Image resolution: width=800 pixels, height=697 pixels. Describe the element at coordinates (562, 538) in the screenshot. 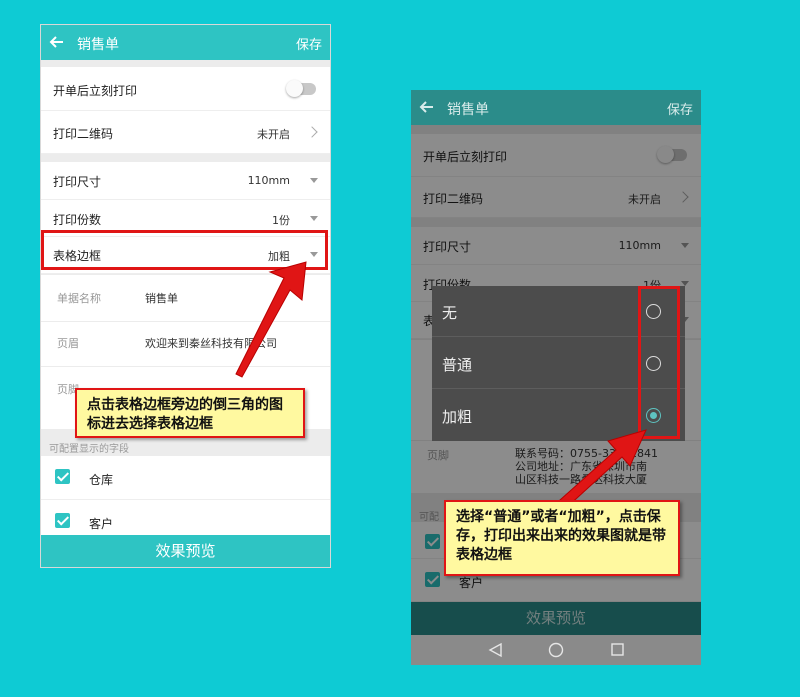

I see `callout-right: 选择“普通”或者“加粗”，点击保存，打印出来出来的效果图就是带表格边框` at that location.